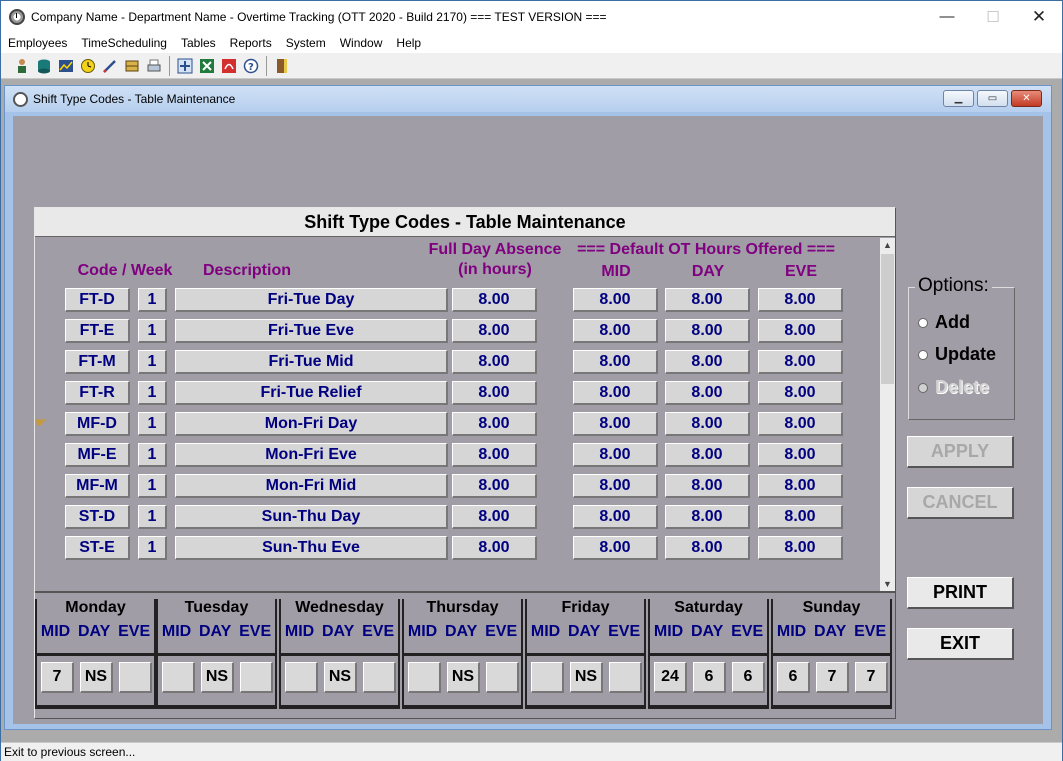 This screenshot has height=761, width=1063. Describe the element at coordinates (947, 16) in the screenshot. I see `minimize-button: —` at that location.